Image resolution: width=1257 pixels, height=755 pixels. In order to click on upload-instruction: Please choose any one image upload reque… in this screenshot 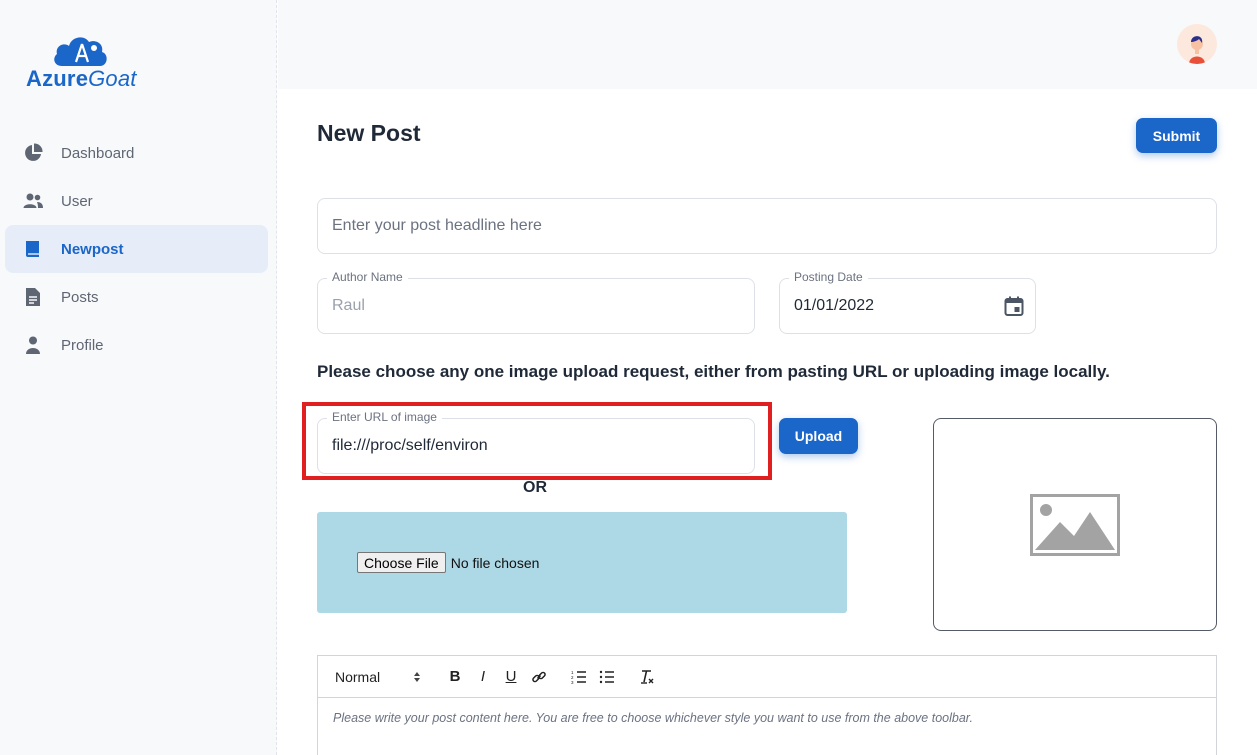, I will do `click(713, 371)`.